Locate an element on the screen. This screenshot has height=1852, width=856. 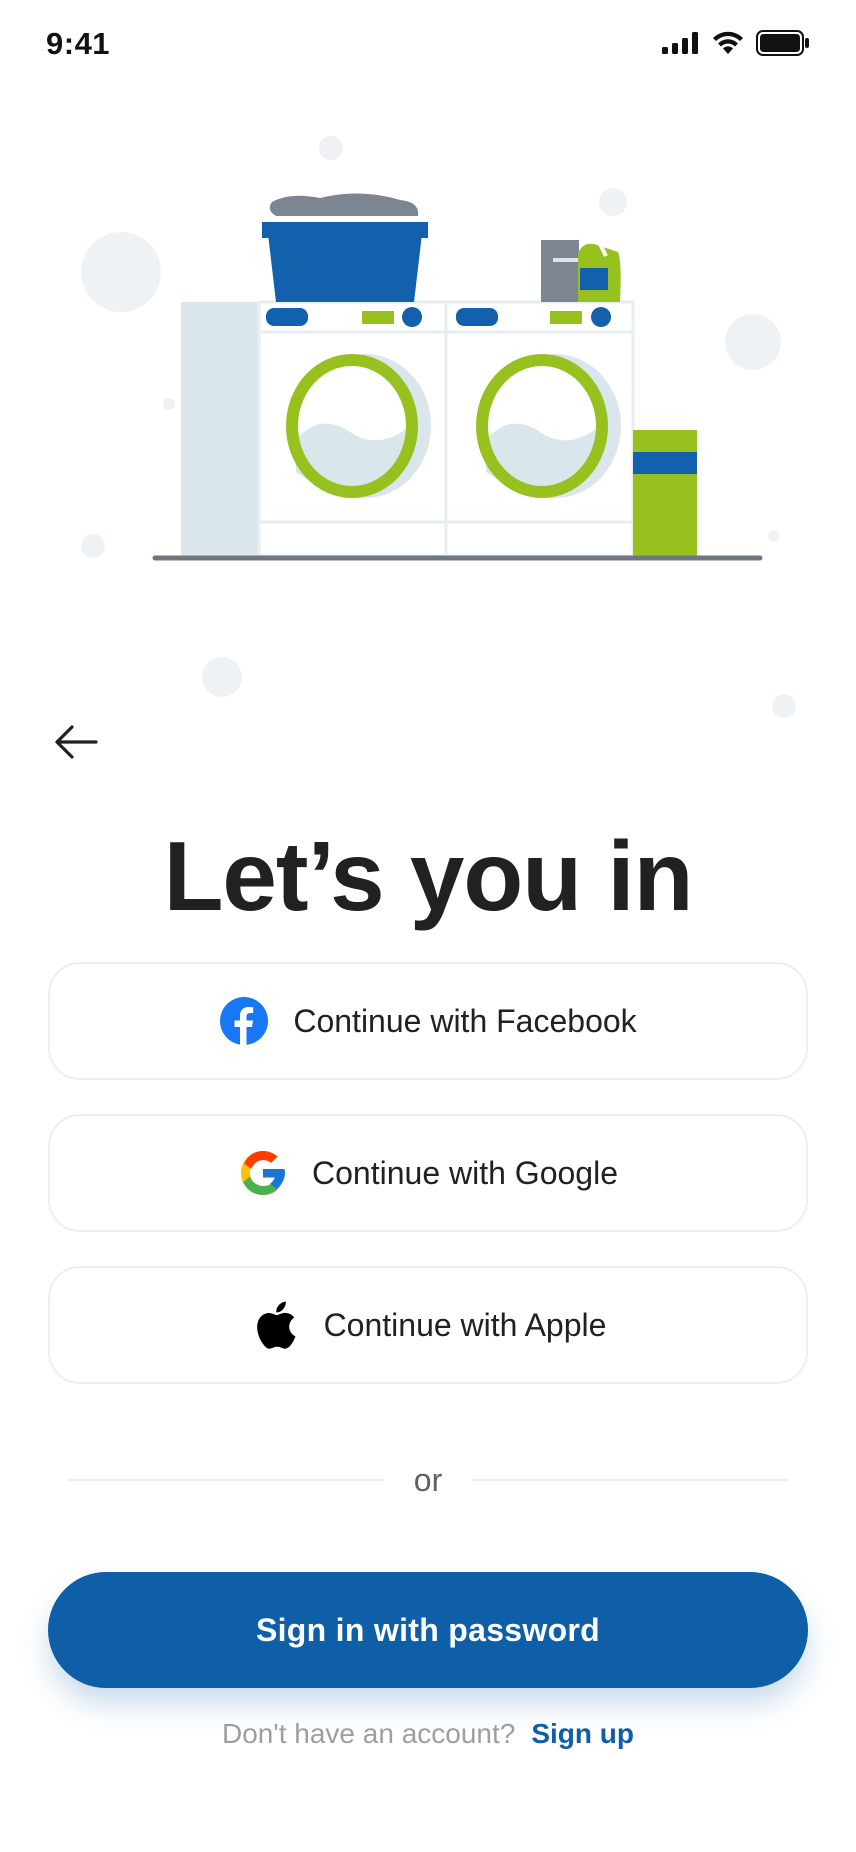
arrow-left-icon is located at coordinates (76, 742).